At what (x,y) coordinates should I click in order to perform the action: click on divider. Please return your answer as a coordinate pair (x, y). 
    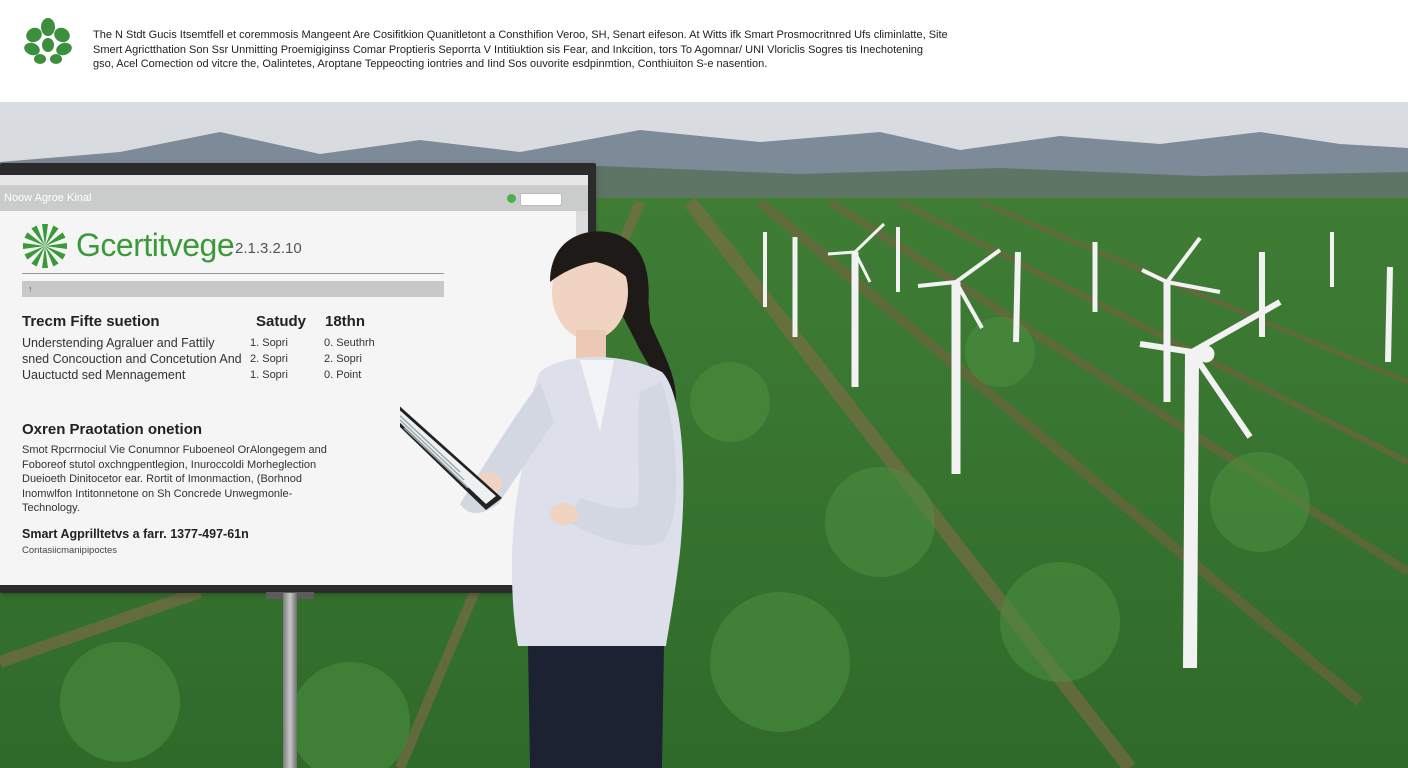
    Looking at the image, I should click on (233, 273).